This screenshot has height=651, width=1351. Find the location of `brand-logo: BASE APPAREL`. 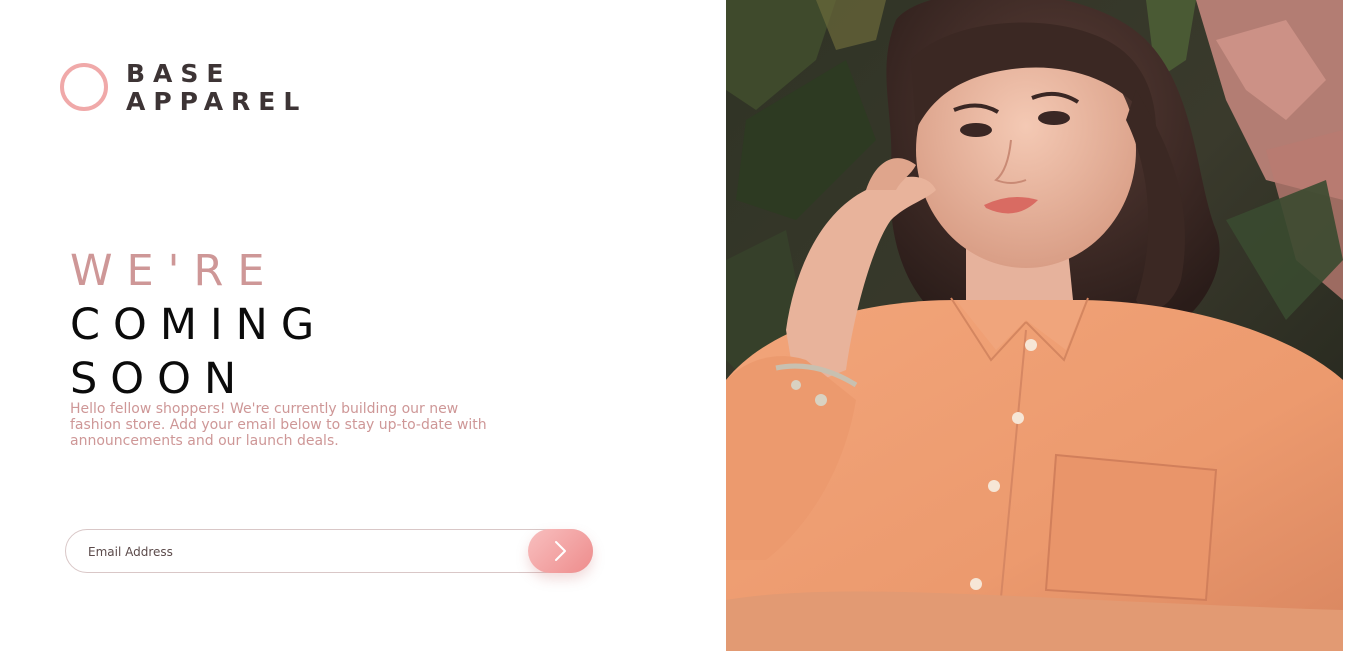

brand-logo: BASE APPAREL is located at coordinates (183, 87).